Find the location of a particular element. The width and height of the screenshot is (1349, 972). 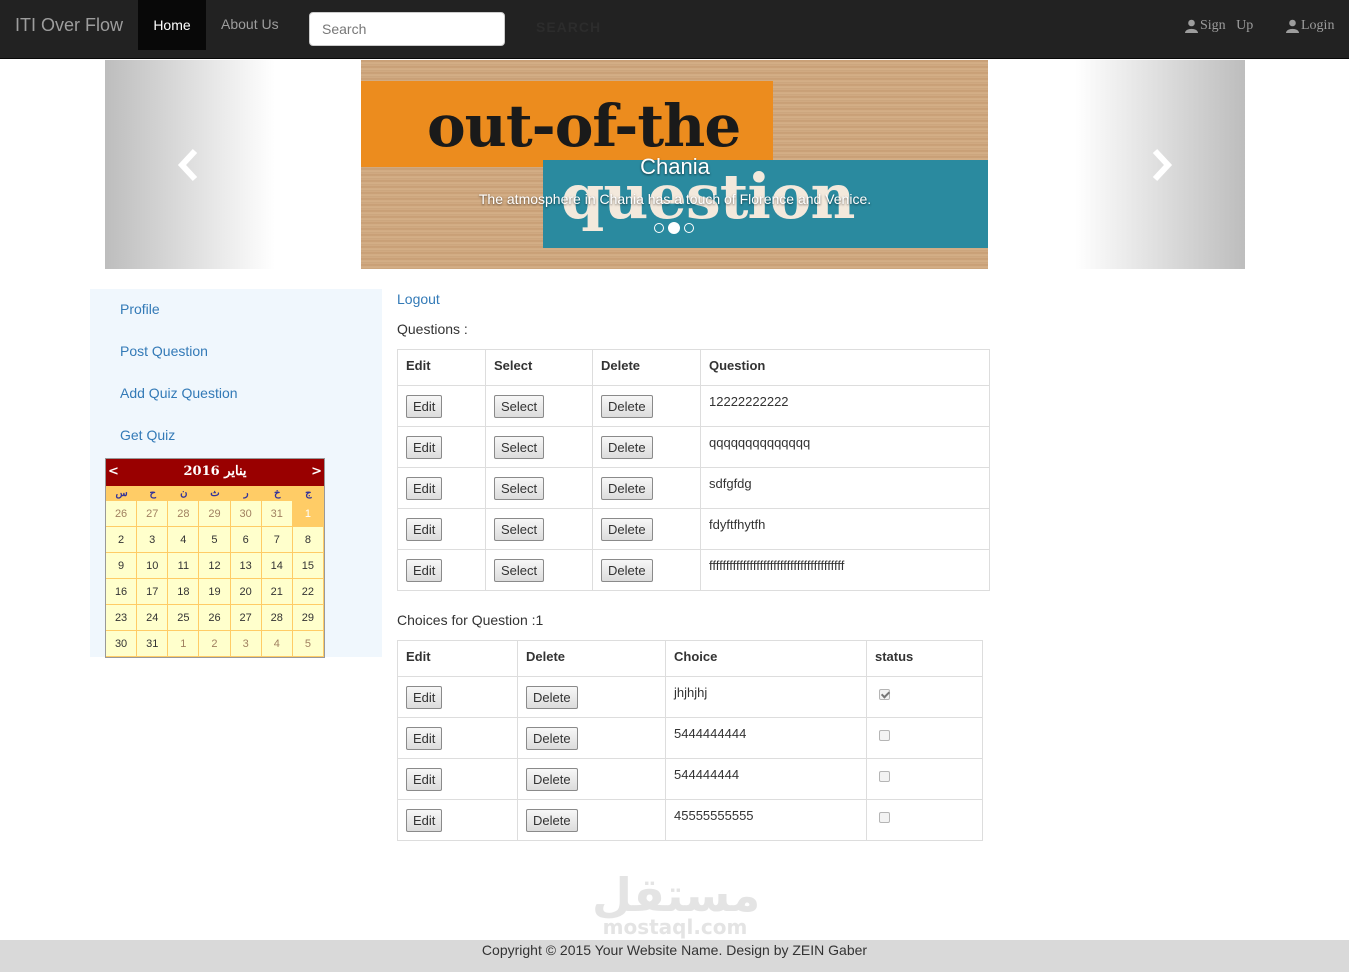

calendar-day: 21 is located at coordinates (277, 592).